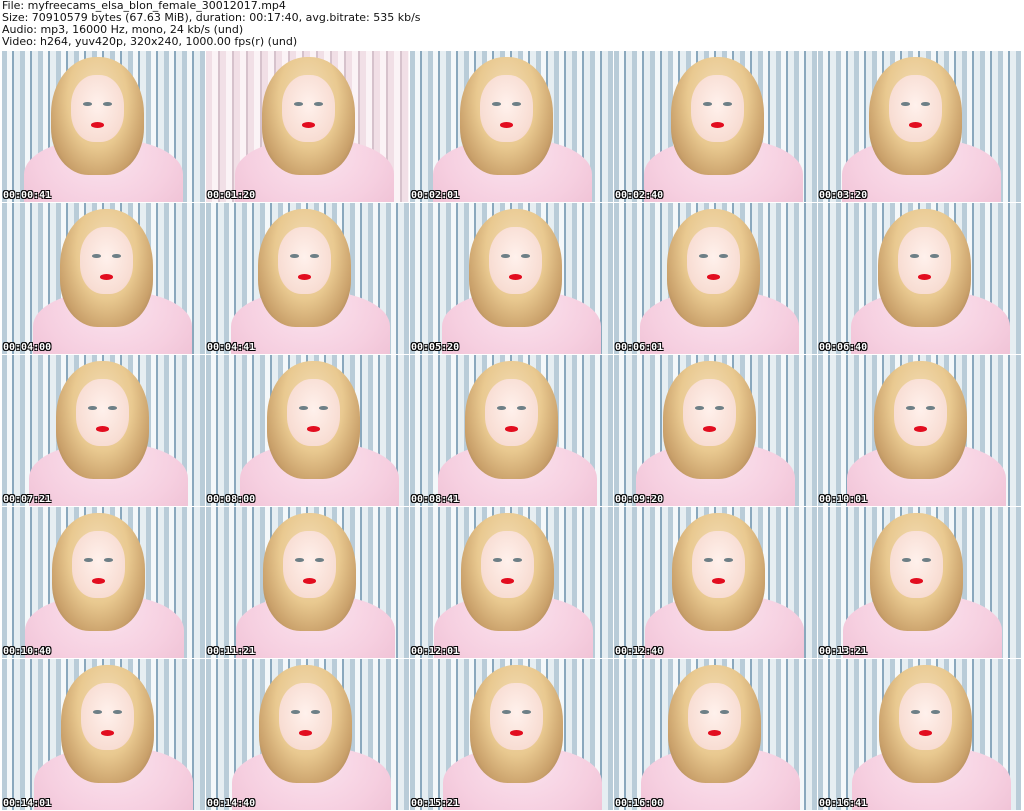  I want to click on timestamp-label: 00:00:41, so click(27, 195).